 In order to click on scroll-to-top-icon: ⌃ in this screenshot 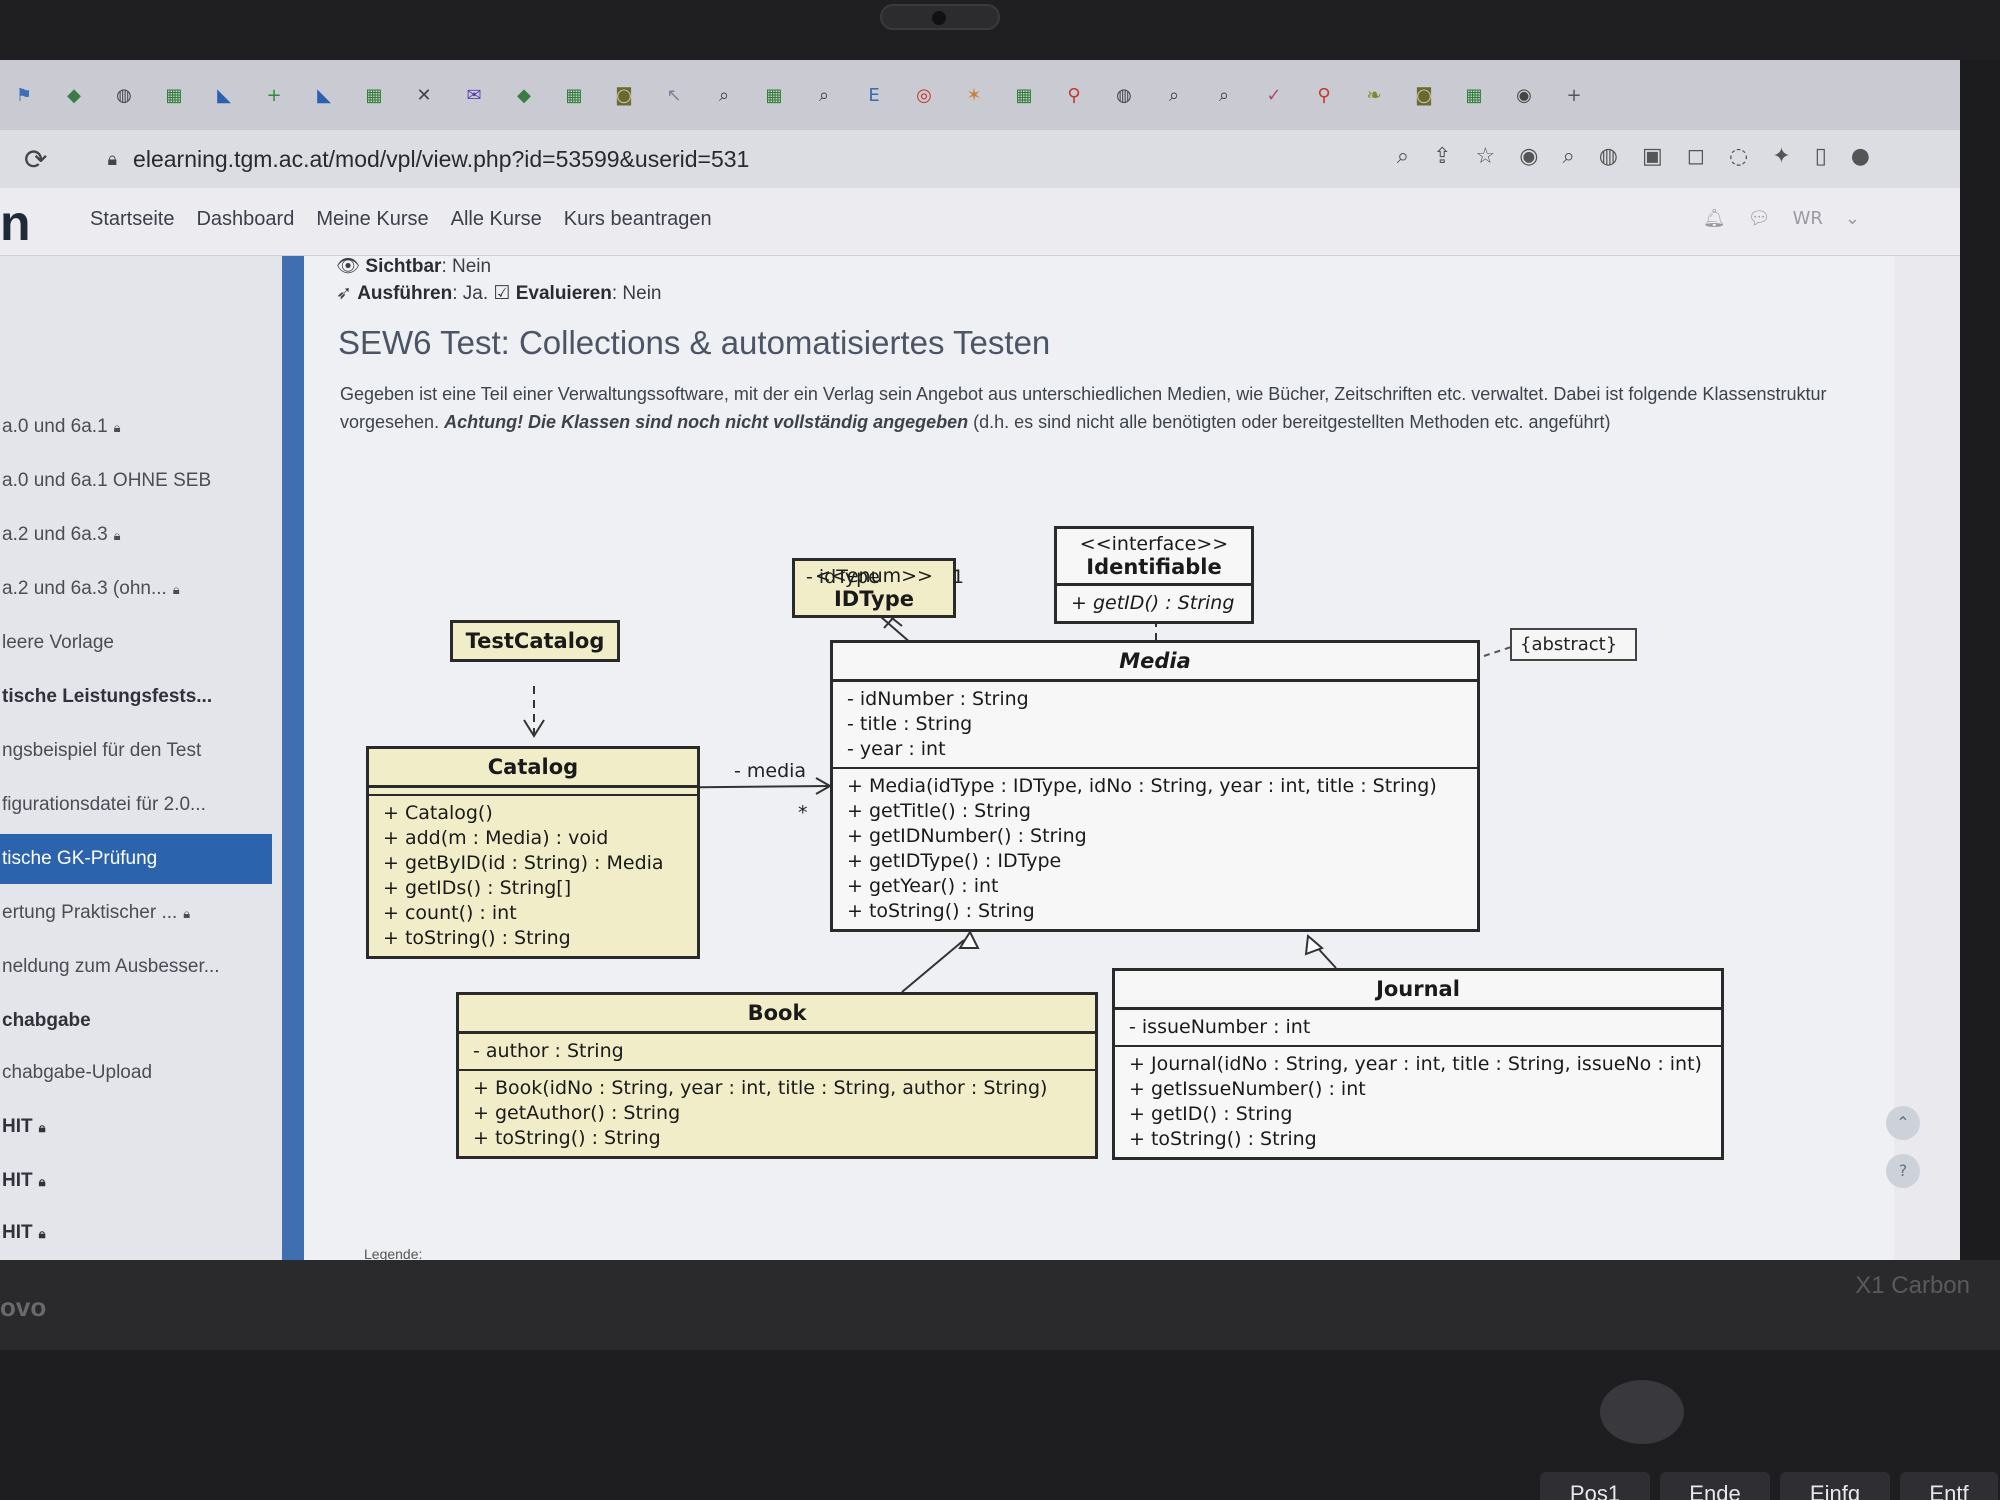, I will do `click(1903, 1123)`.